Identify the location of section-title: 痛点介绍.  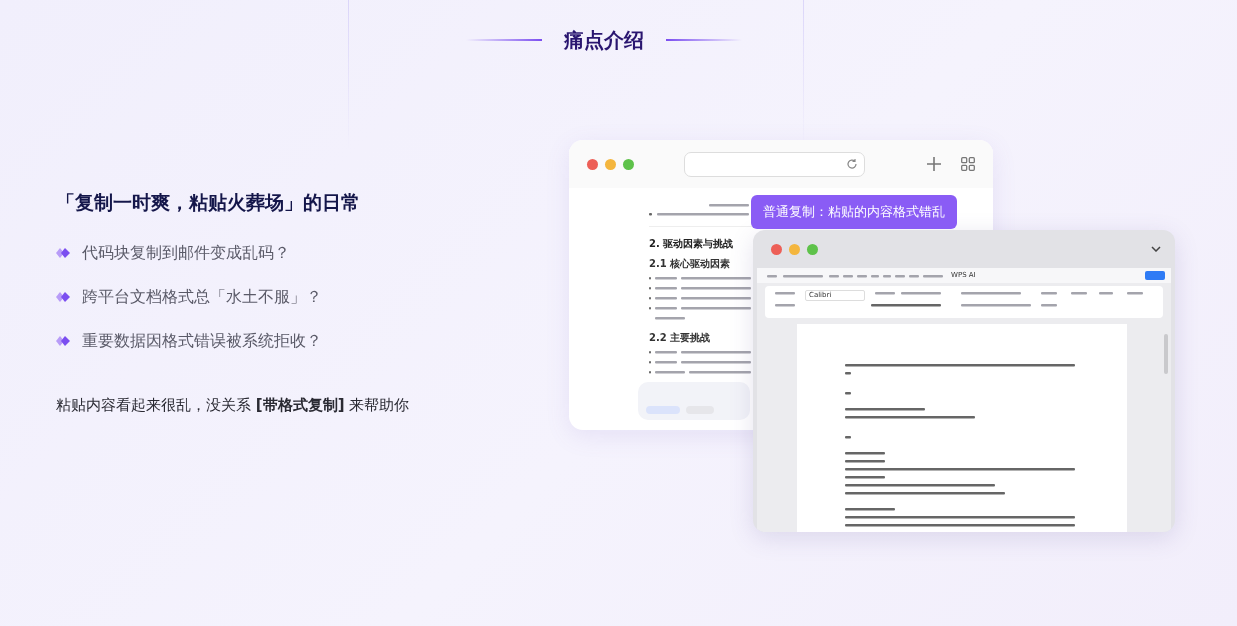
(603, 40).